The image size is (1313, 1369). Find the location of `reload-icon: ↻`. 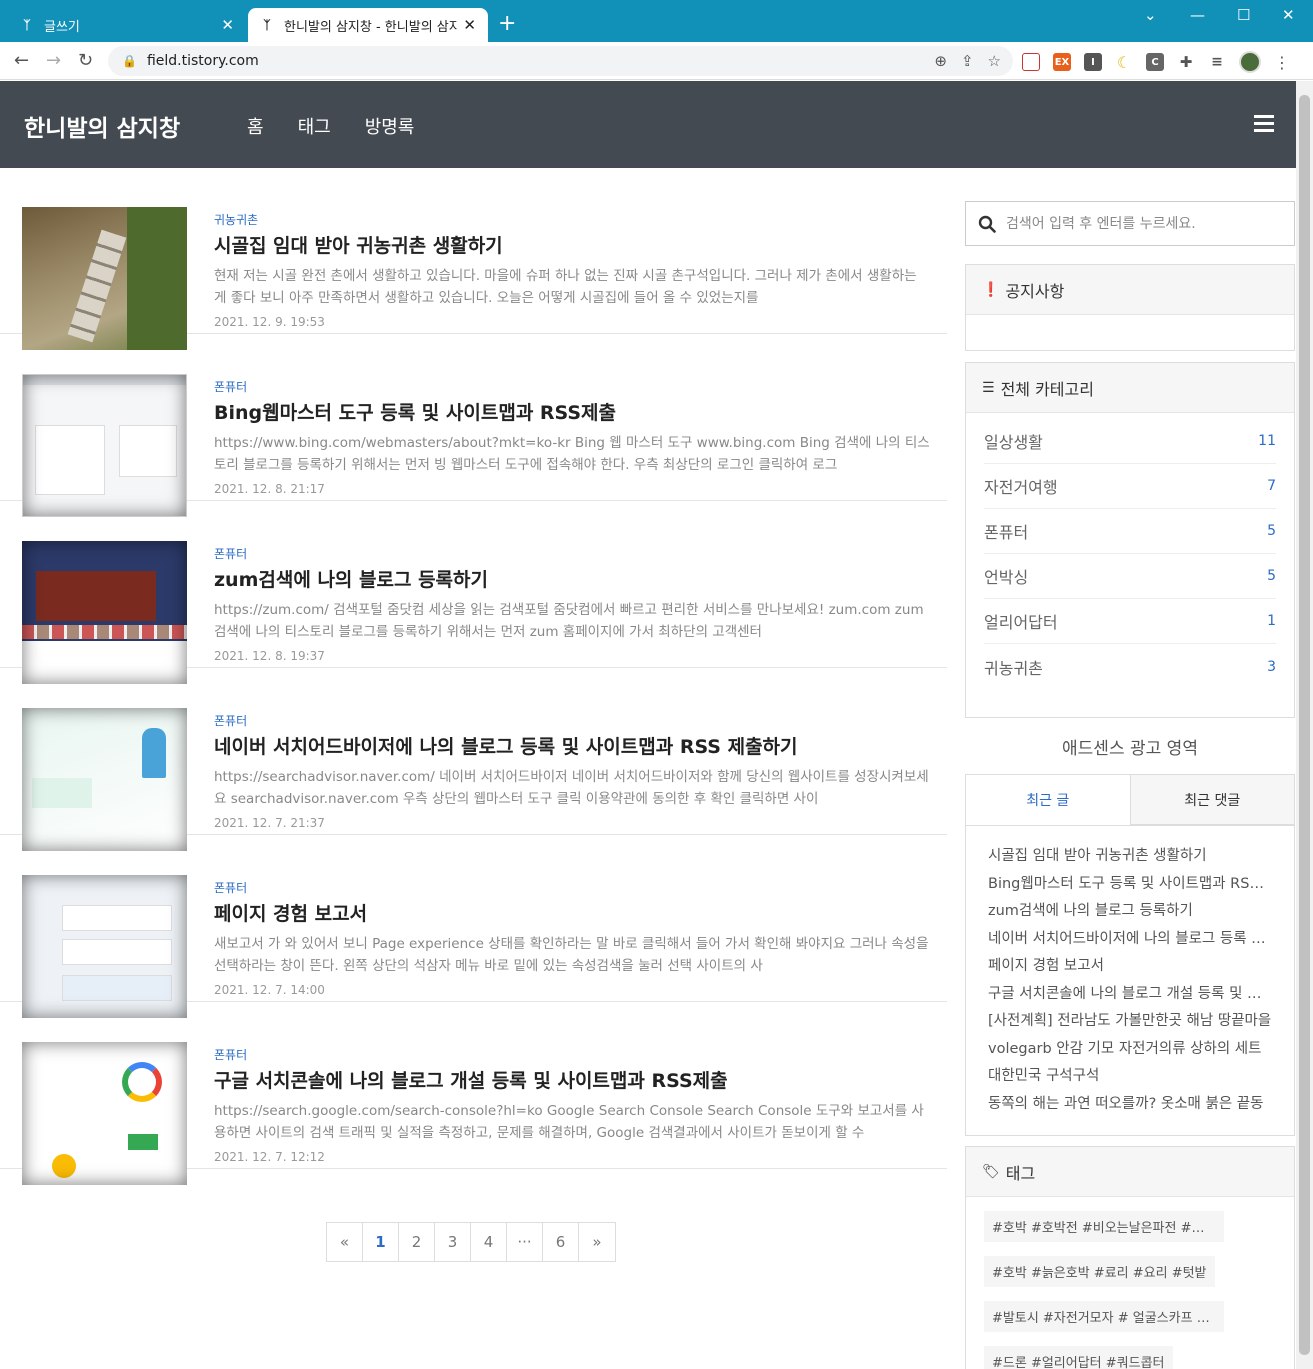

reload-icon: ↻ is located at coordinates (85, 60).